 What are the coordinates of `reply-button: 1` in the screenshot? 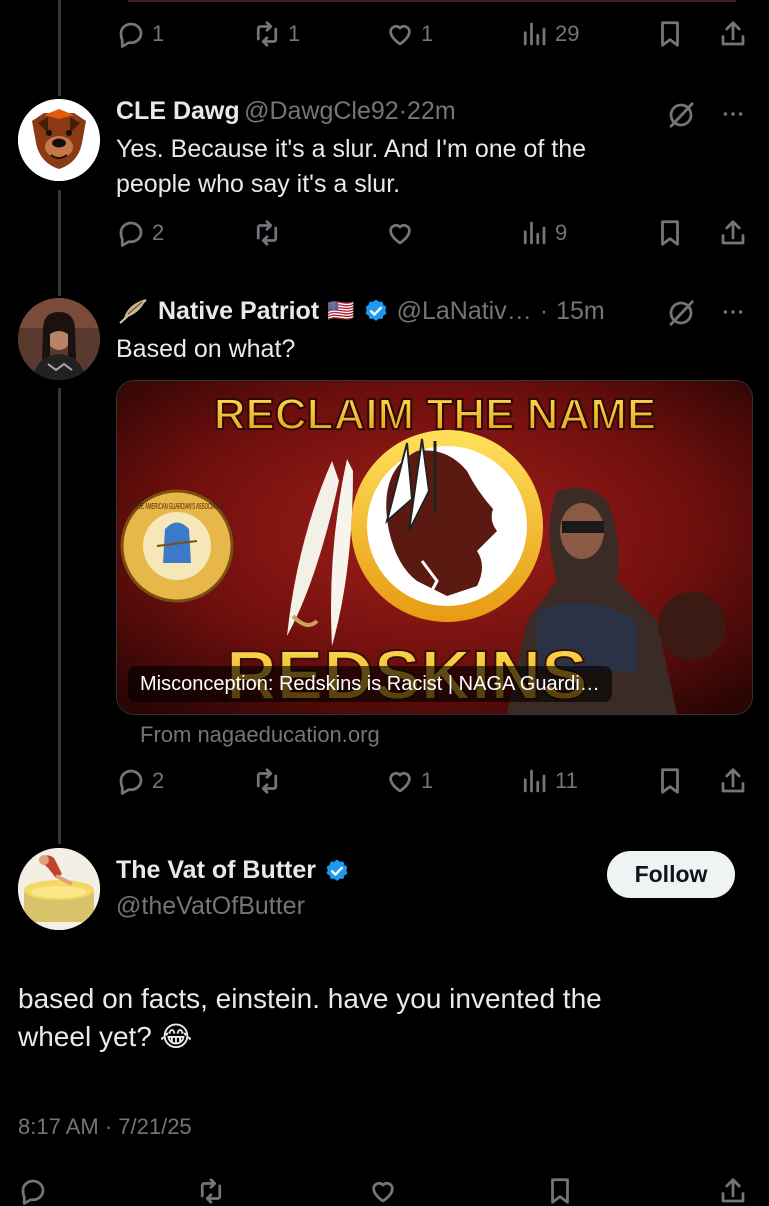 It's located at (140, 34).